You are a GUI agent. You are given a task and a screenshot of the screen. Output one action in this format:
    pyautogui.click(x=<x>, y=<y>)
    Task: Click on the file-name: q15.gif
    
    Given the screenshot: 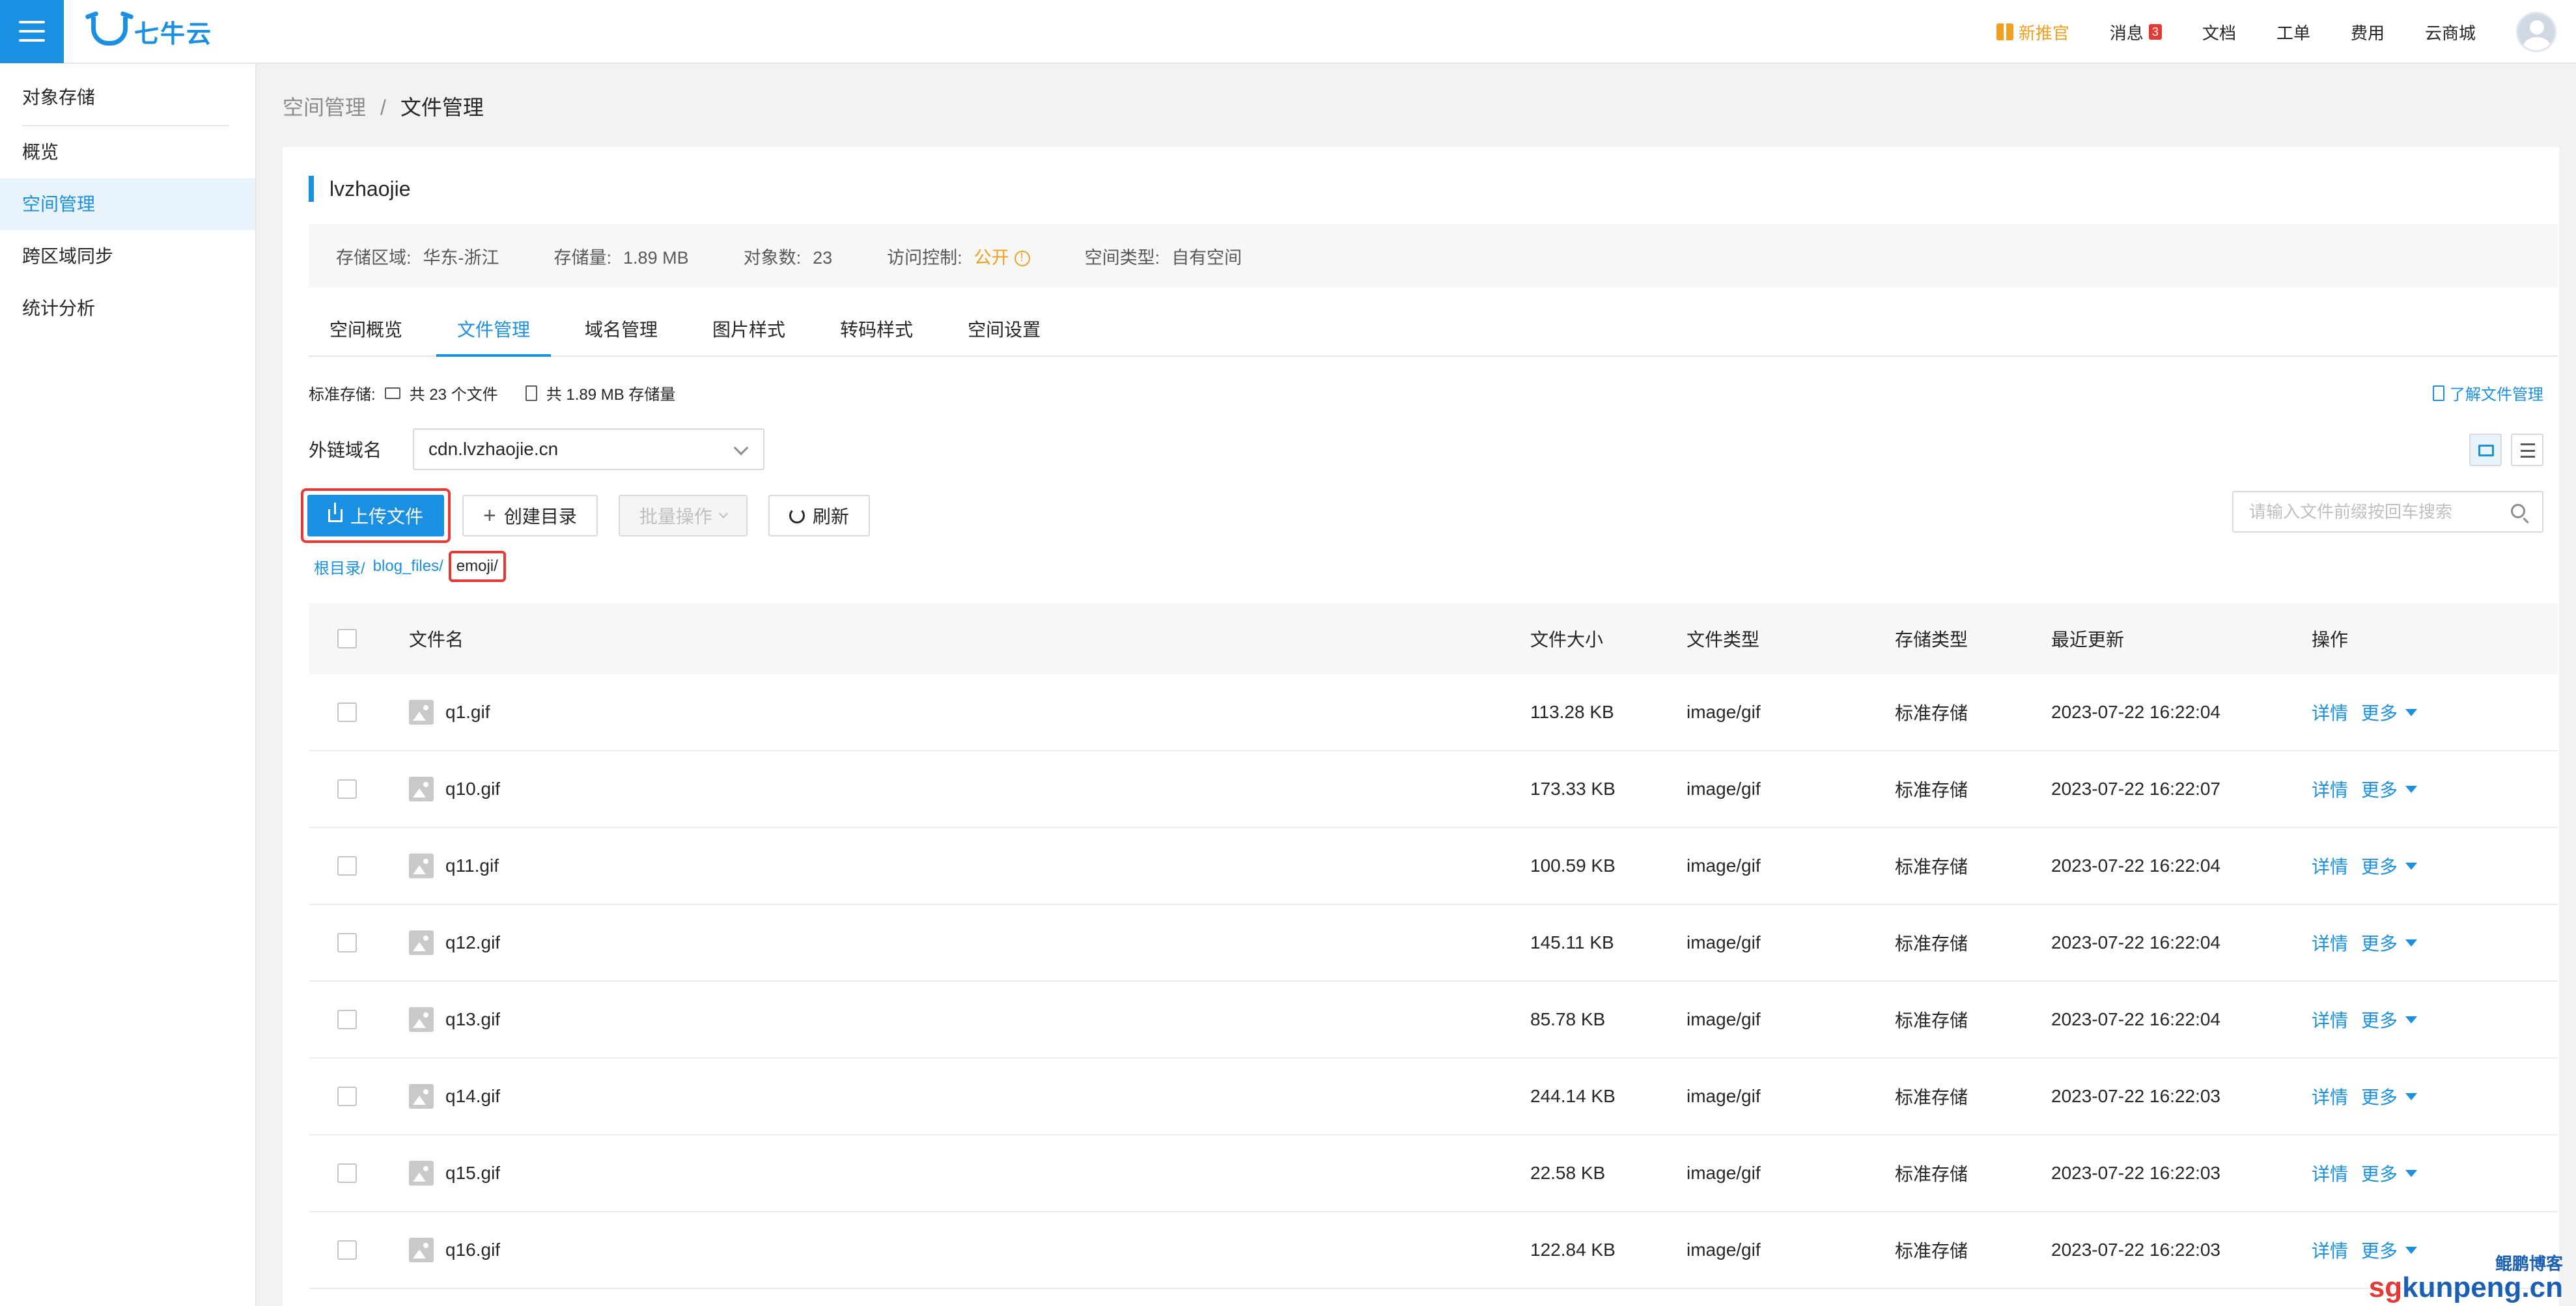 What is the action you would take?
    pyautogui.click(x=473, y=1173)
    